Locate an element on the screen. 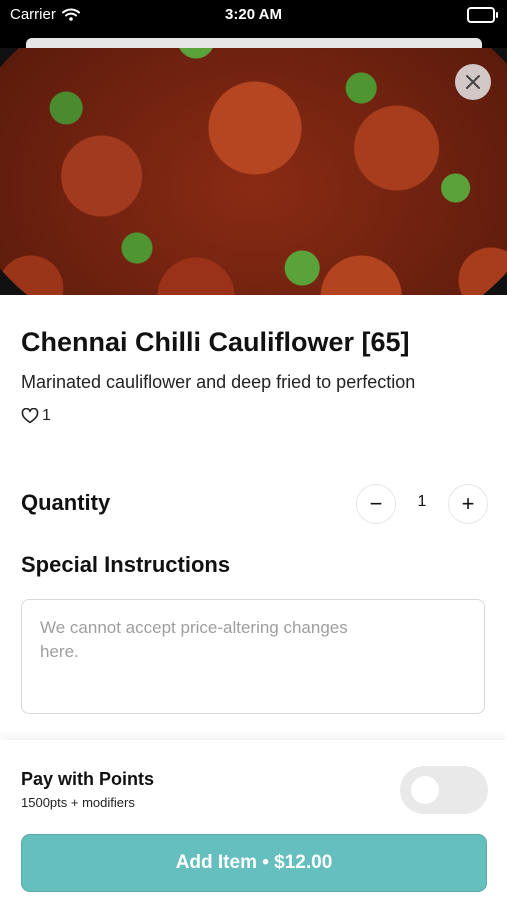 The height and width of the screenshot is (900, 507). likes: 1 is located at coordinates (36, 416).